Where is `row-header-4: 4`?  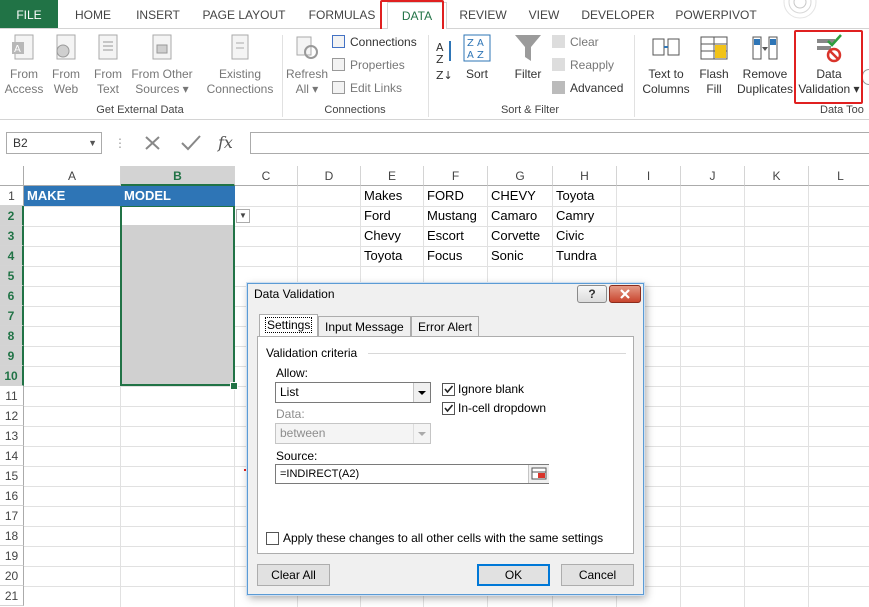 row-header-4: 4 is located at coordinates (12, 256).